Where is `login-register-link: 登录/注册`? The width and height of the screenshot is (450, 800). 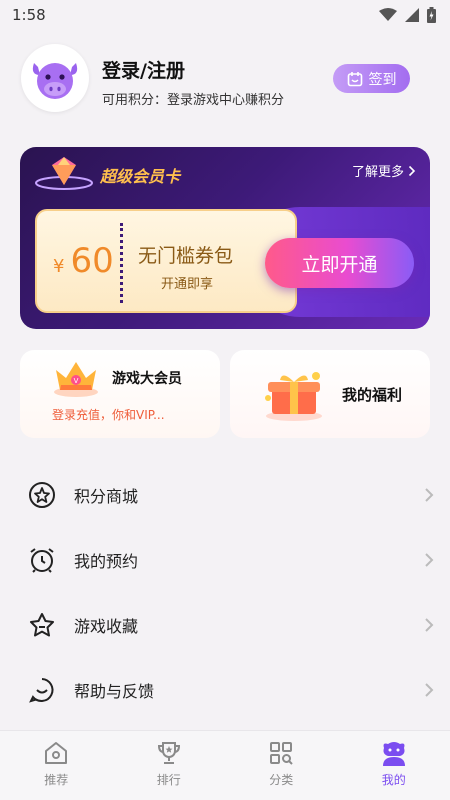 login-register-link: 登录/注册 is located at coordinates (143, 69).